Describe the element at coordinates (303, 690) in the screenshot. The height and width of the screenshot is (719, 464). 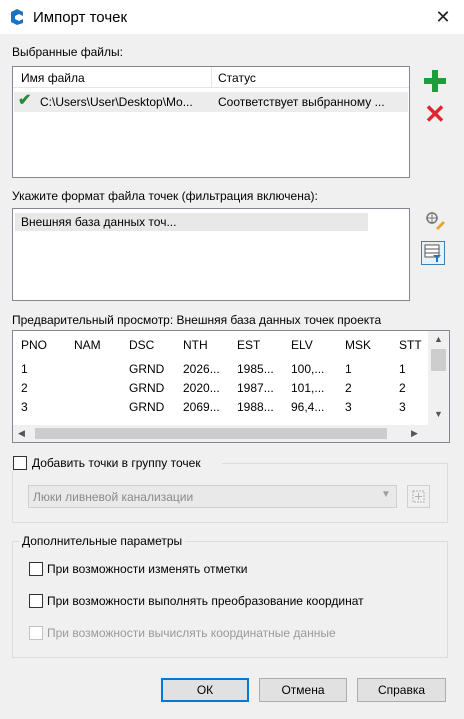
I see `cancel-button: Отмена` at that location.